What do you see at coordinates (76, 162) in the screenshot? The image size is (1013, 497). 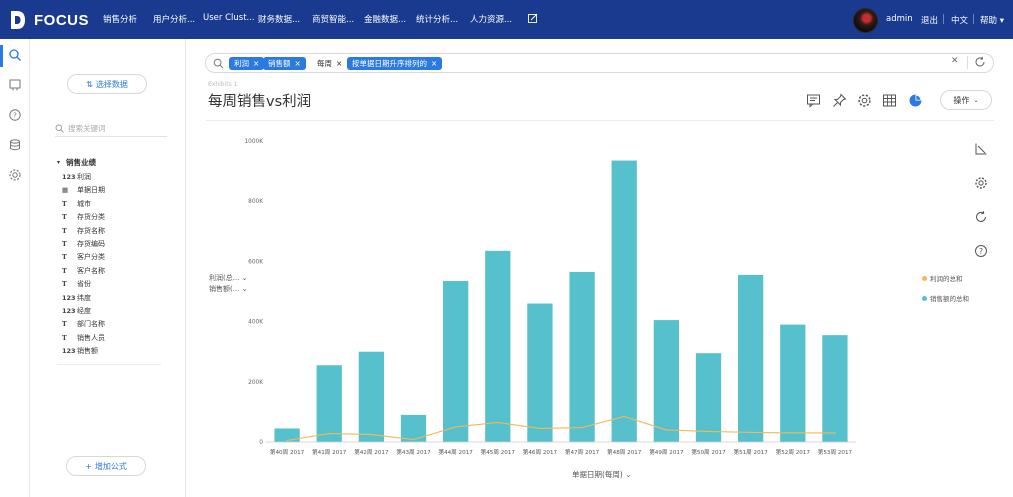 I see `tree-root-sales-performance: ▾ 销售业绩` at bounding box center [76, 162].